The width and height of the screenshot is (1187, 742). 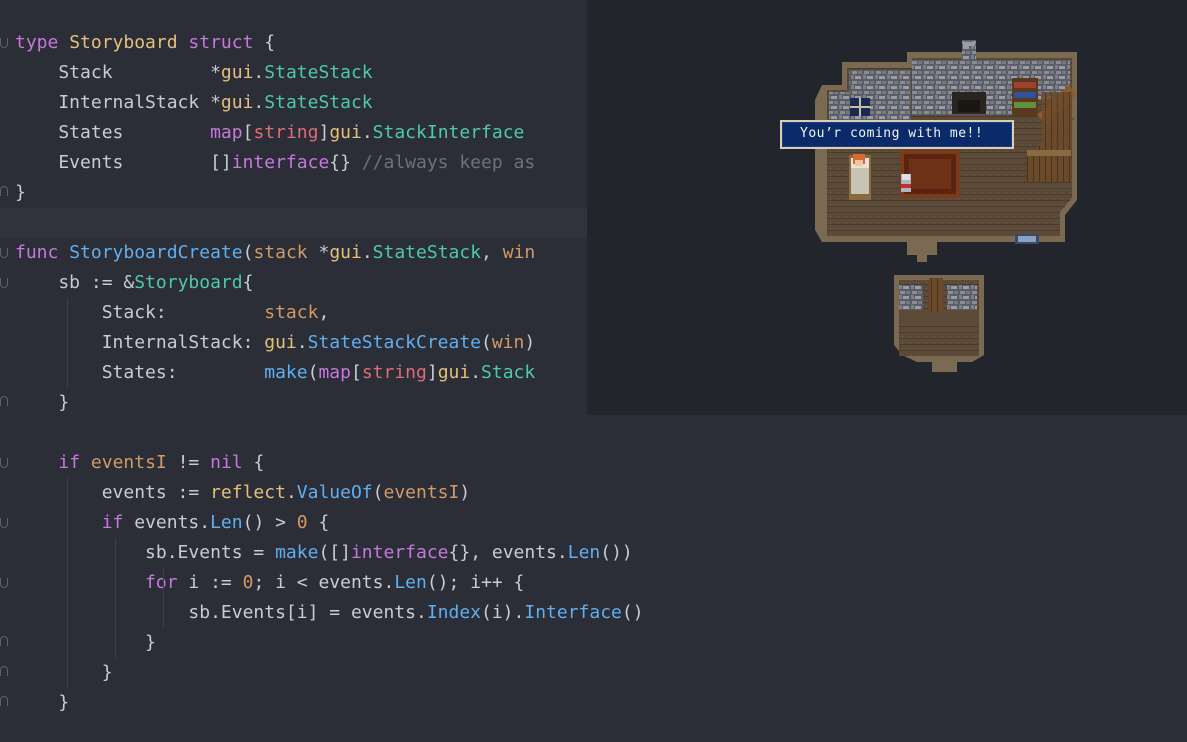 What do you see at coordinates (291, 312) in the screenshot?
I see `code-token: stack` at bounding box center [291, 312].